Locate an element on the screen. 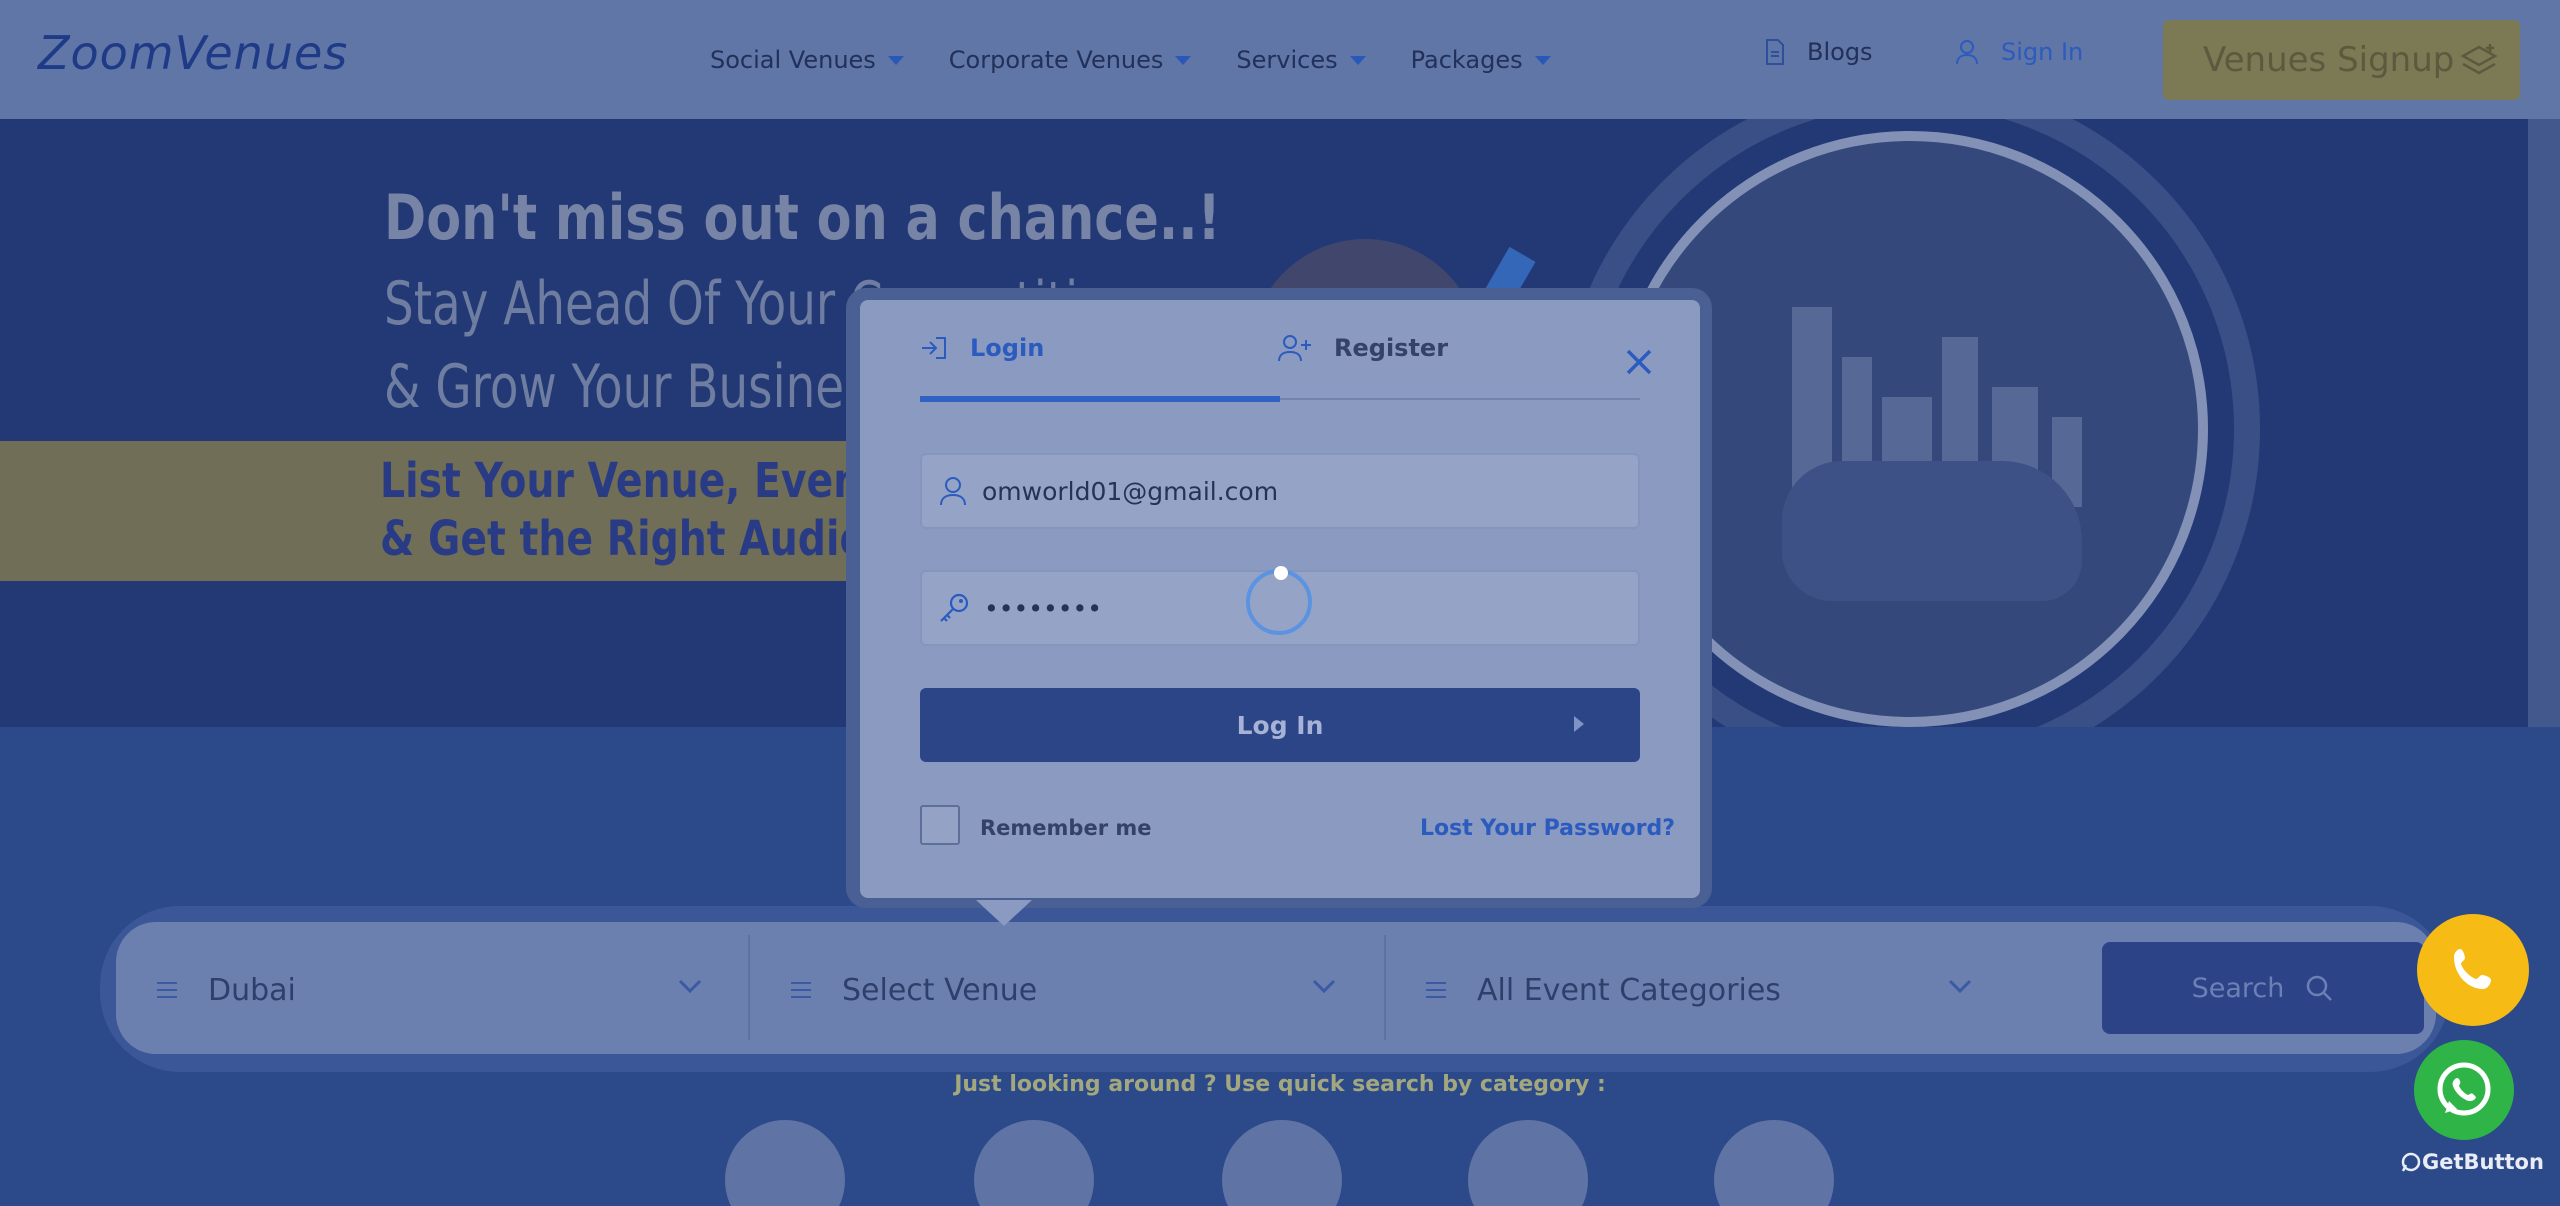 This screenshot has width=2560, height=1206. page-scrollbar is located at coordinates (2544, 423).